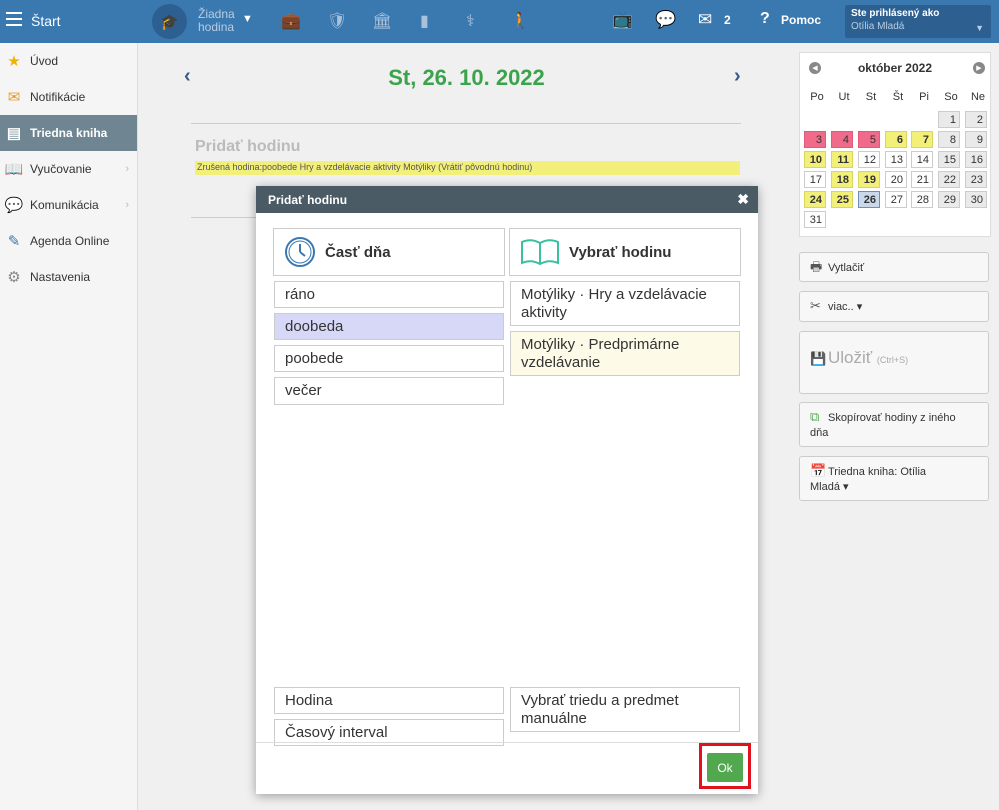  Describe the element at coordinates (58, 97) in the screenshot. I see `sidebar-item-label: Notifikácie` at that location.